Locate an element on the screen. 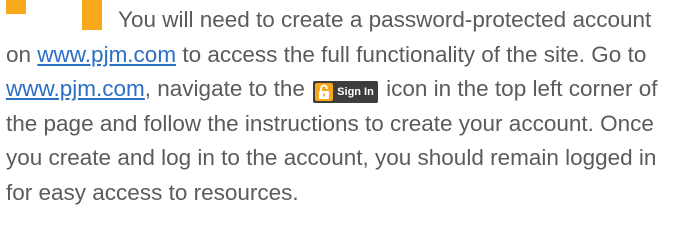 The image size is (679, 248). sign-in-label: Sign In is located at coordinates (355, 92).